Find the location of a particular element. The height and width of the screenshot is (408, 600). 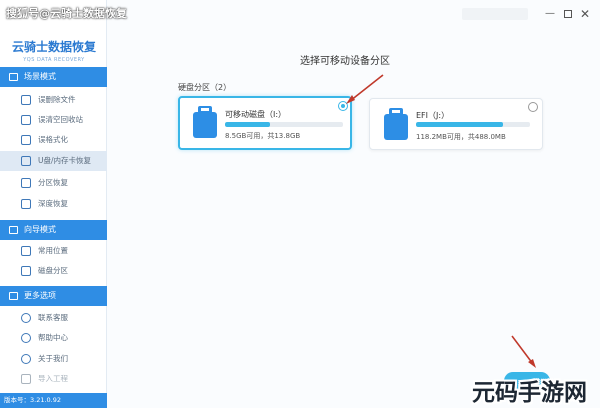

partition-section-label: 硬盘分区（2） is located at coordinates (205, 87).